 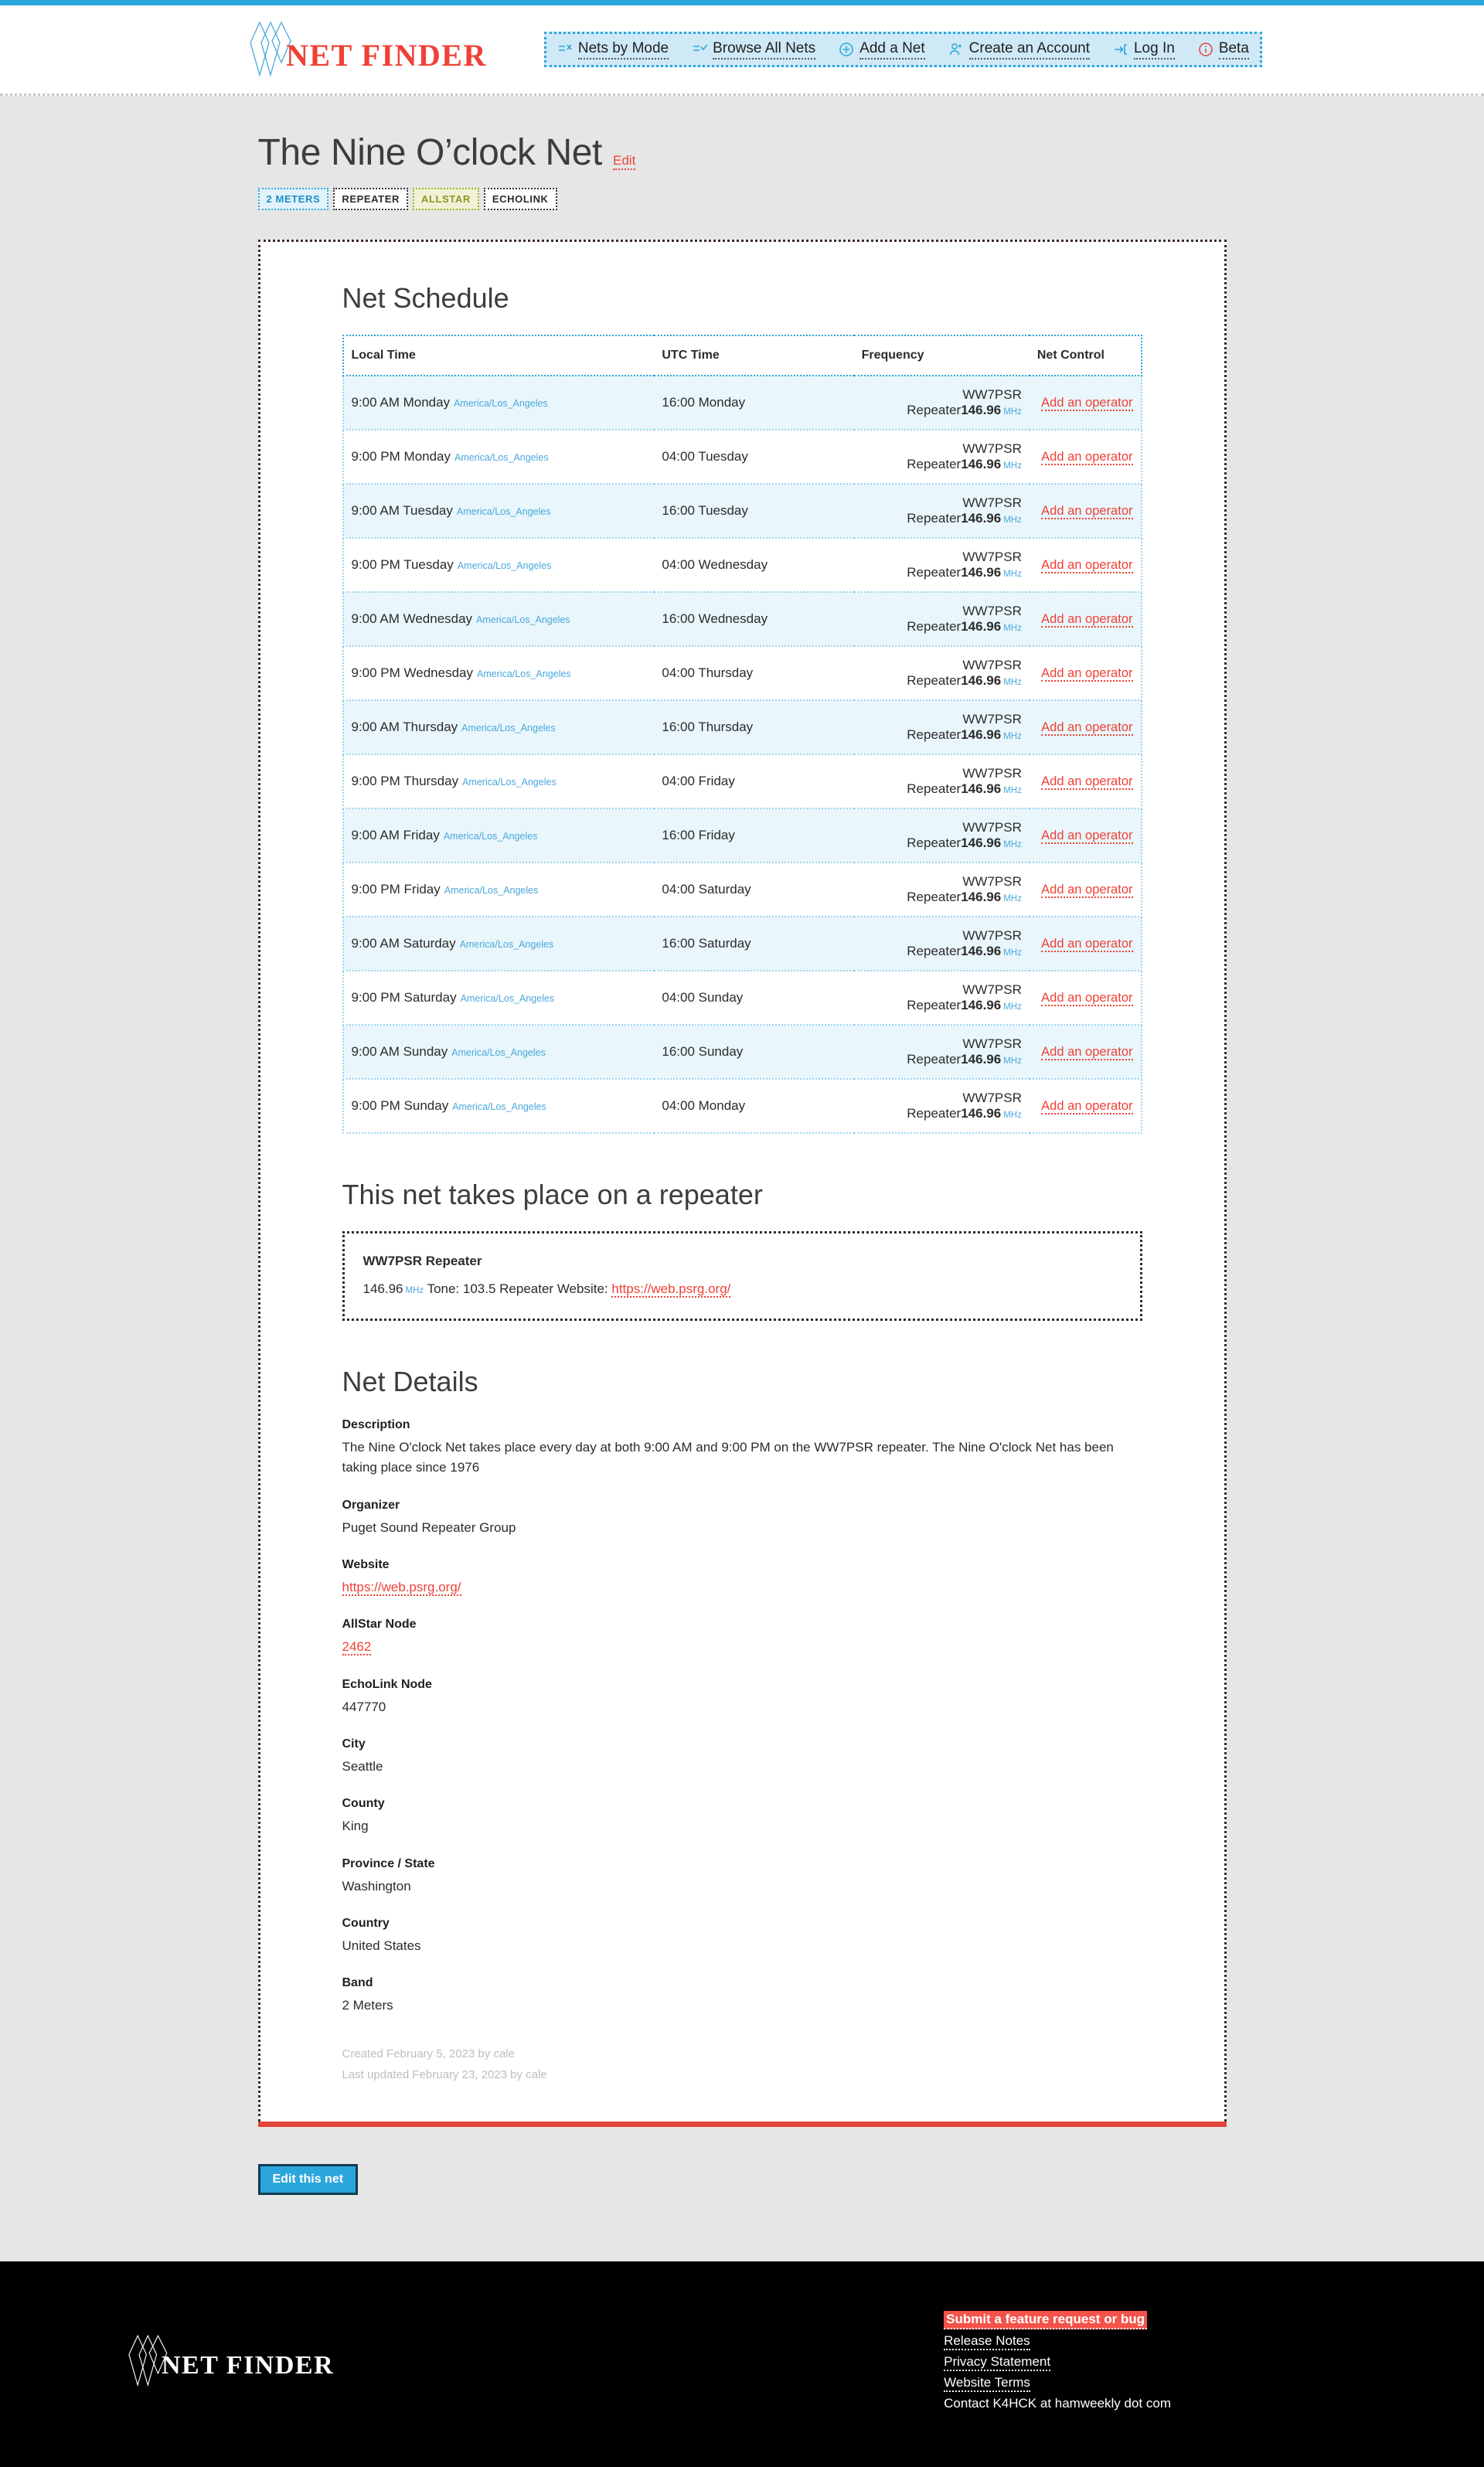 I want to click on page-title-row: The Nine O’clock Net Edit, so click(x=742, y=153).